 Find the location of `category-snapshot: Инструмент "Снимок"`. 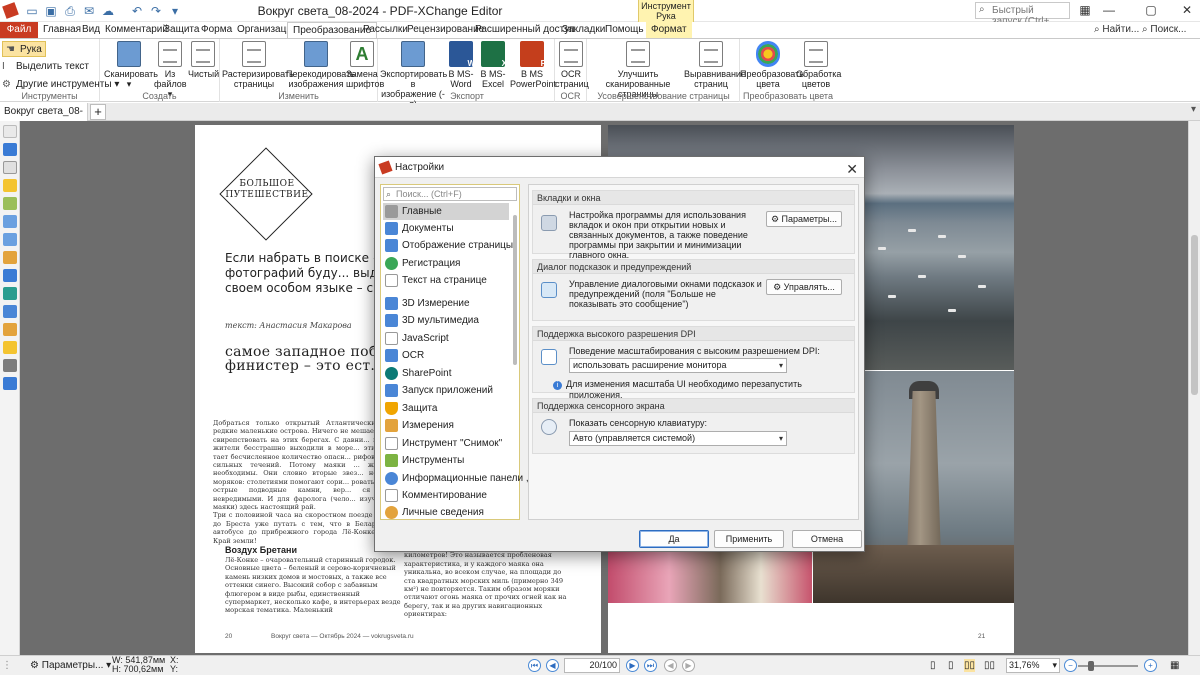

category-snapshot: Инструмент "Снимок" is located at coordinates (446, 443).